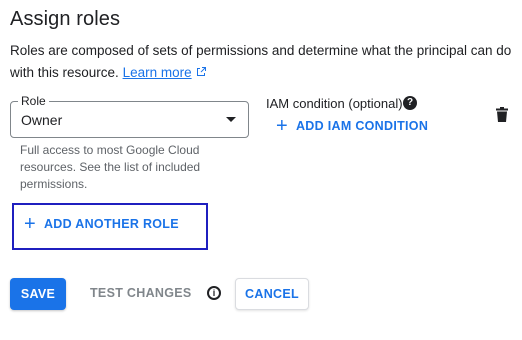 This screenshot has width=522, height=340. I want to click on chevron-down-icon, so click(231, 119).